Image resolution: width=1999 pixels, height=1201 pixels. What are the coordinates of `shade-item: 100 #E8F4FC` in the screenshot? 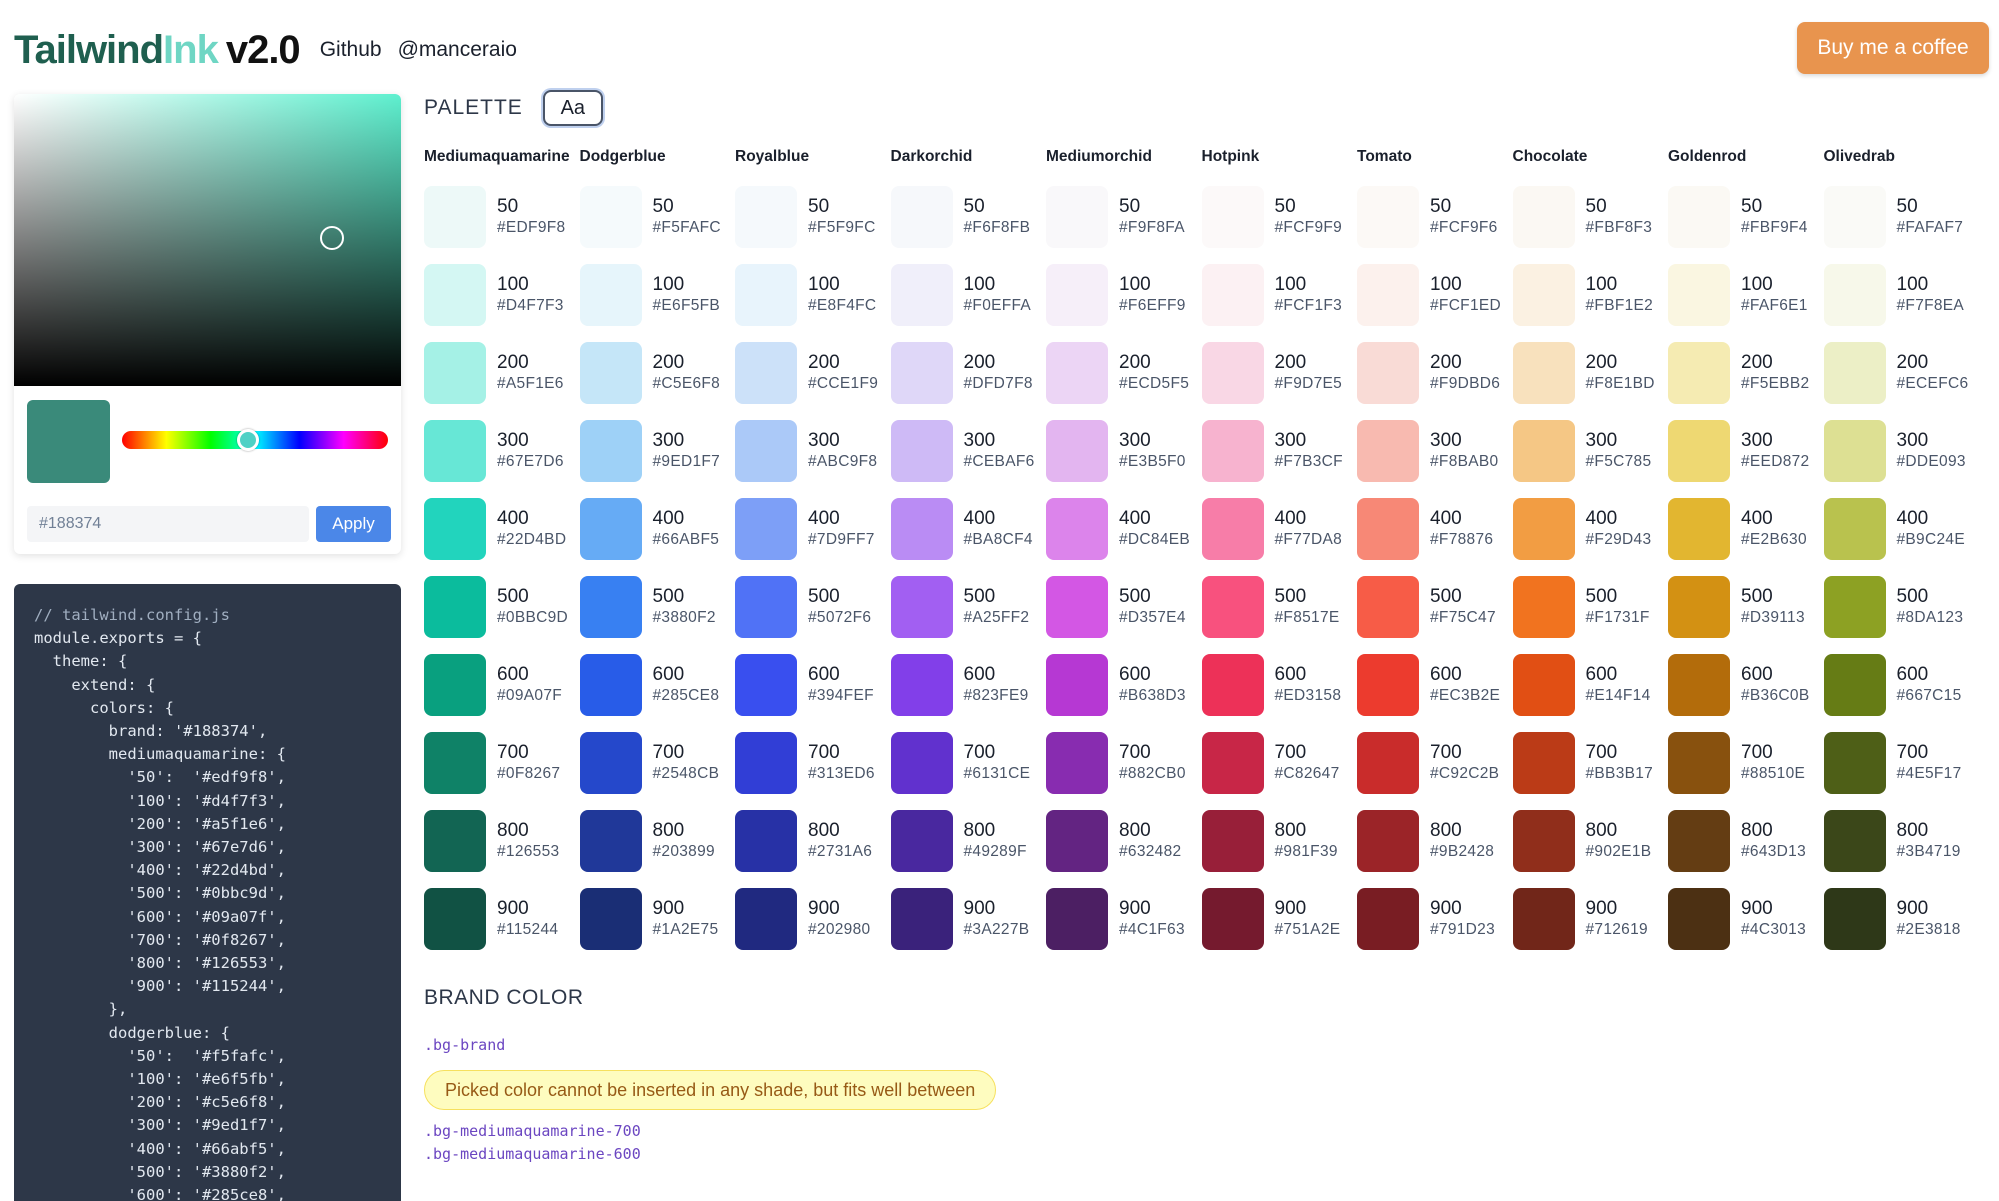 It's located at (813, 303).